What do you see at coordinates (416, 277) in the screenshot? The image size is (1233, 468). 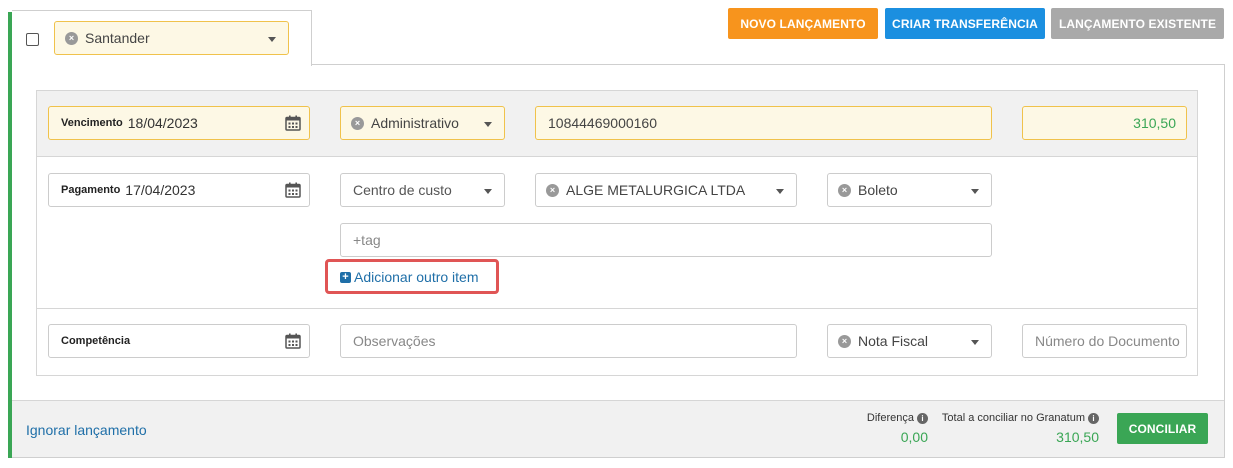 I see `add-item-label: Adicionar outro item` at bounding box center [416, 277].